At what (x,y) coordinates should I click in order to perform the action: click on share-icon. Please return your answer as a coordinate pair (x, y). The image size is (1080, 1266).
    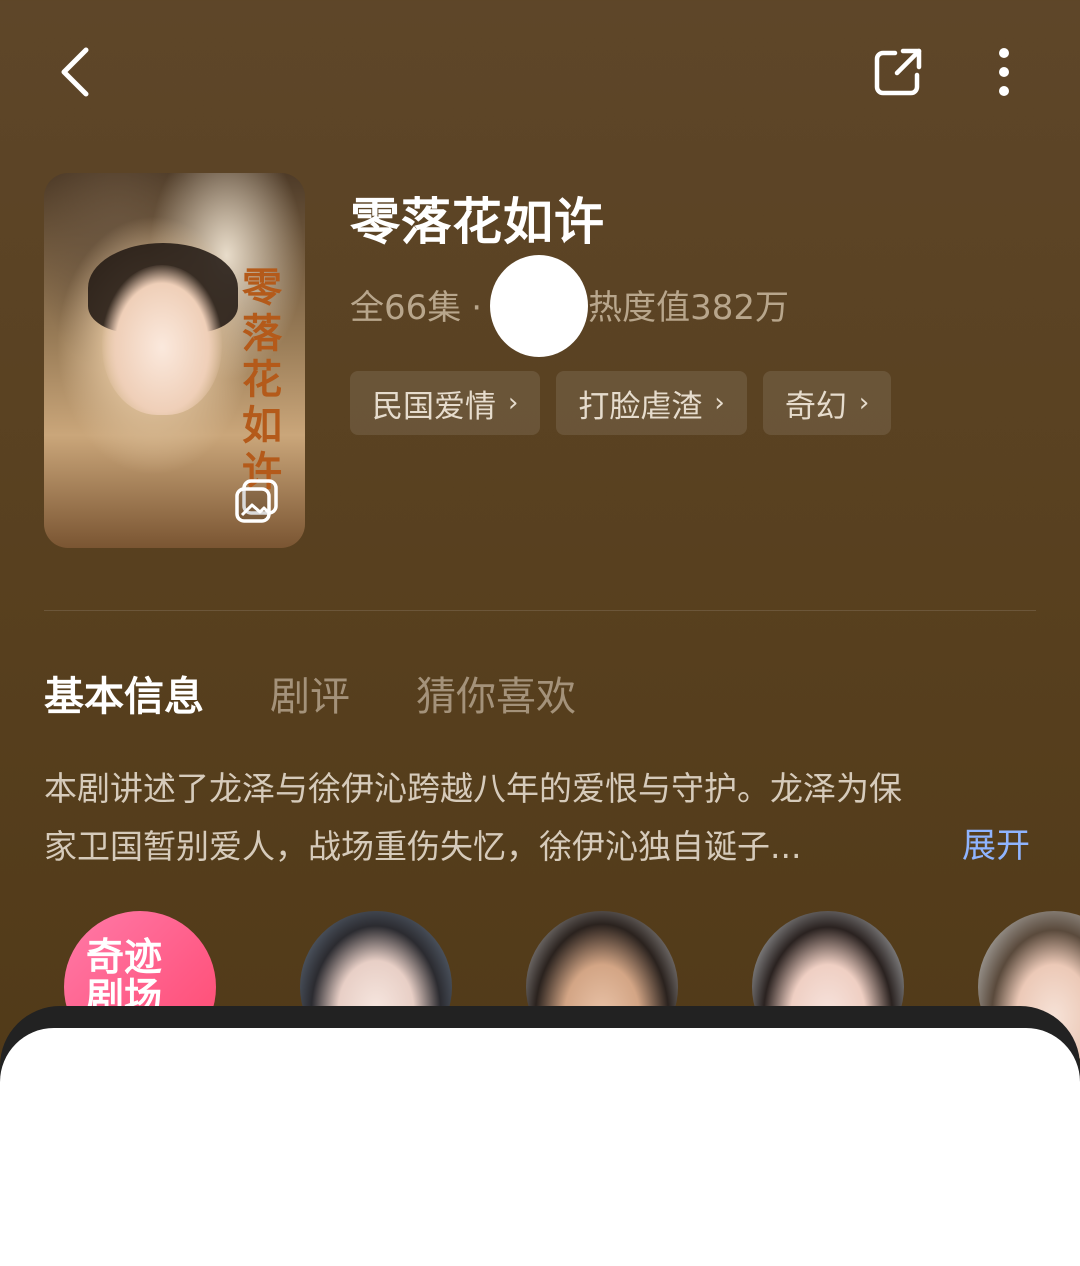
    Looking at the image, I should click on (898, 72).